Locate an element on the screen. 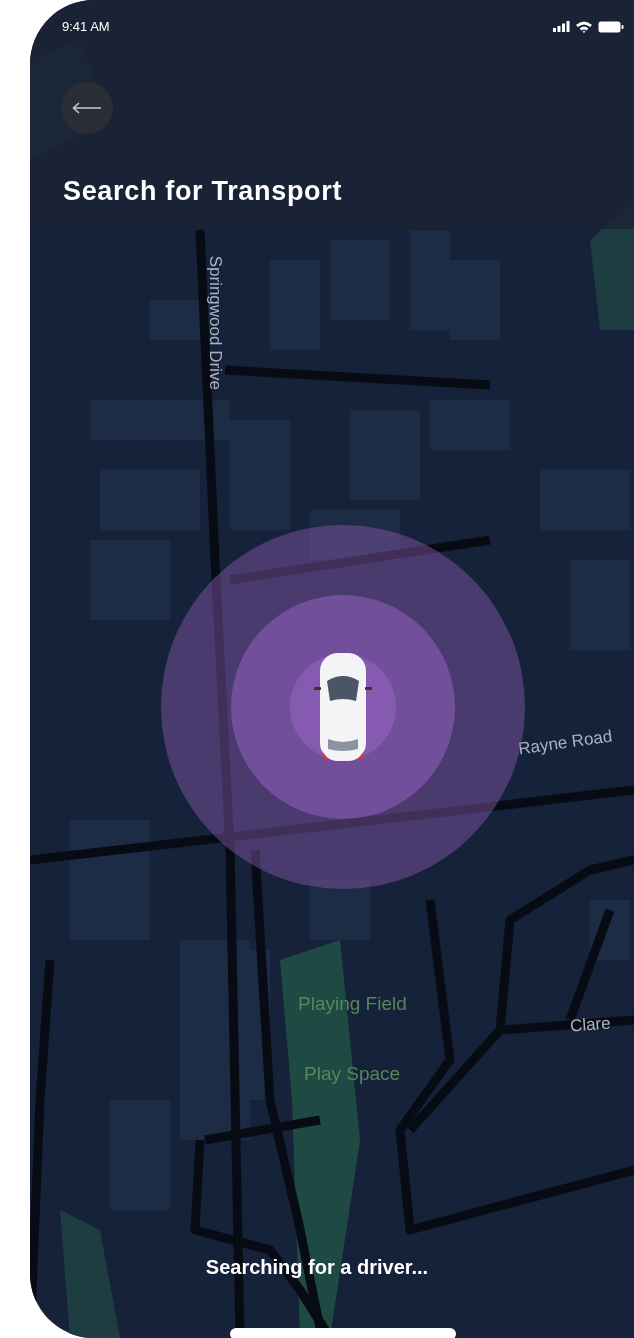  signal-icon is located at coordinates (561, 27).